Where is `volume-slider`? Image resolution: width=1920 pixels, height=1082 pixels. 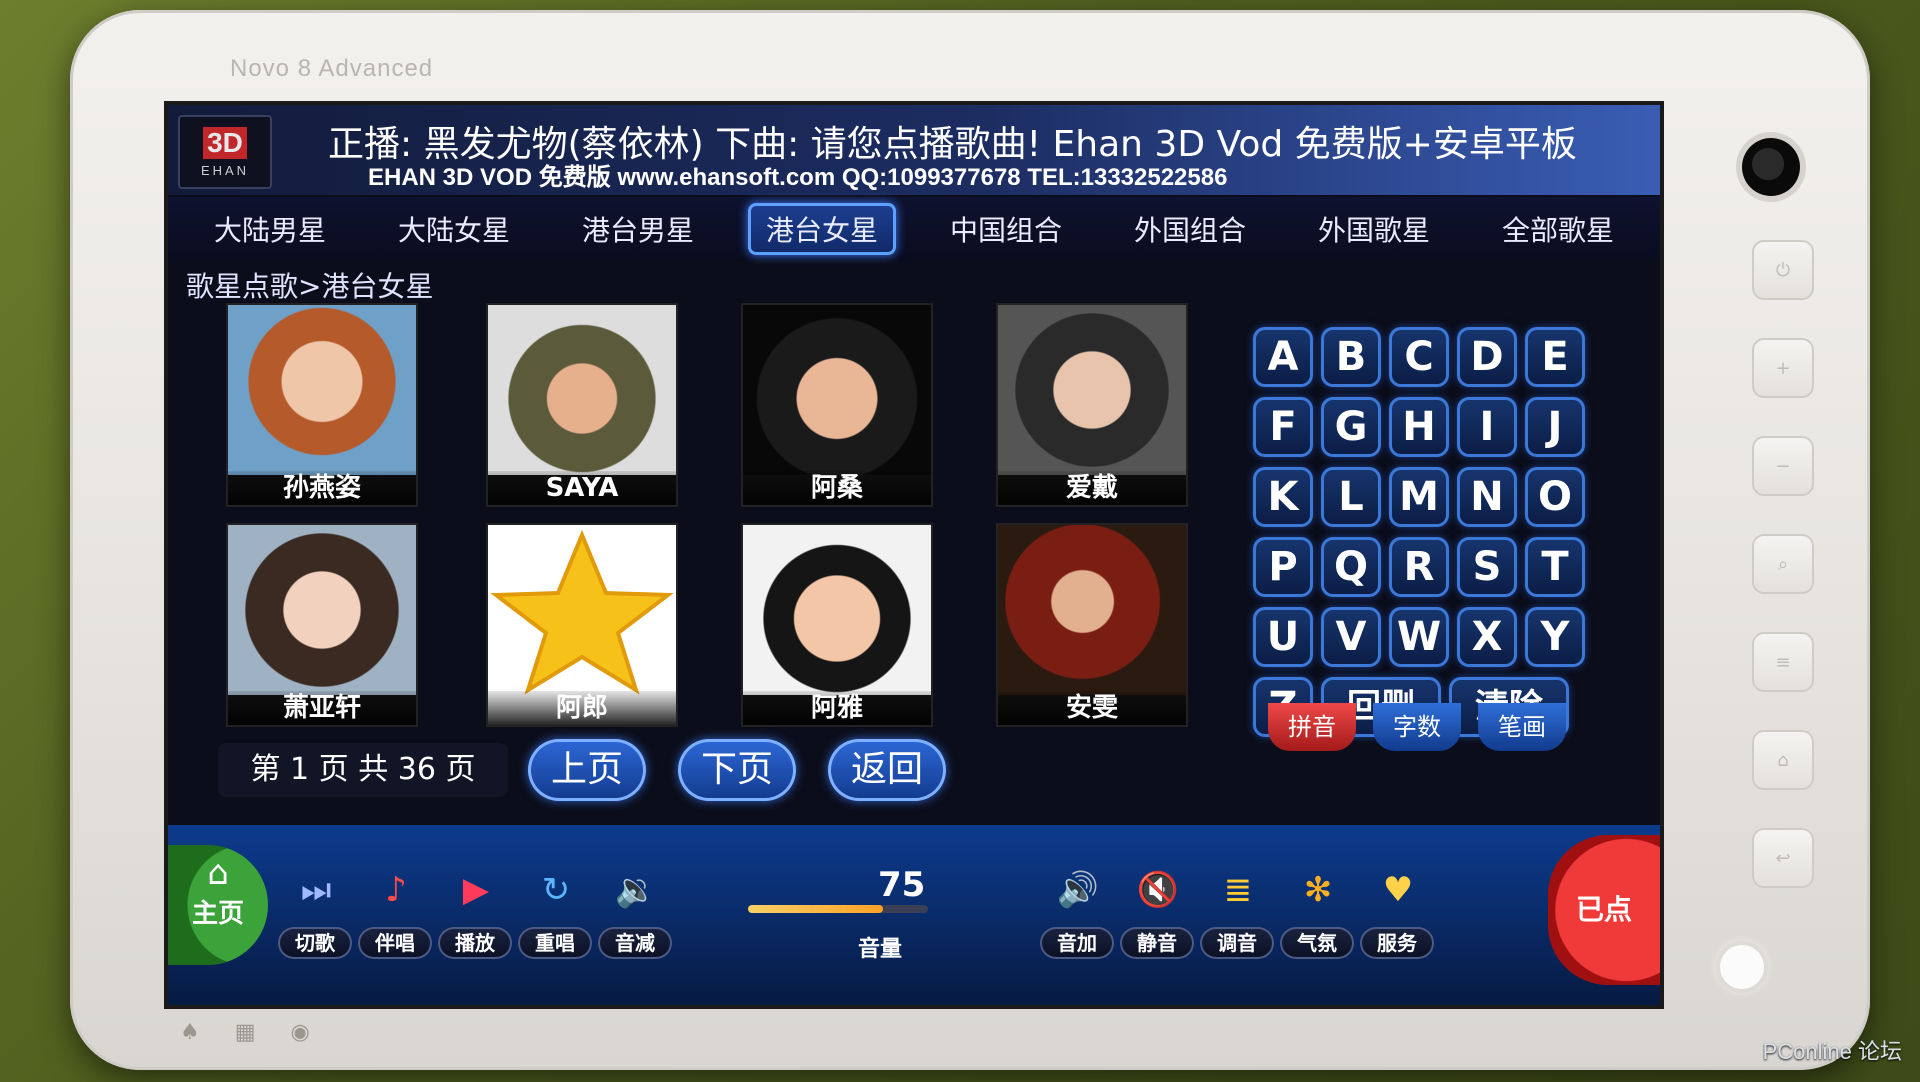
volume-slider is located at coordinates (838, 909).